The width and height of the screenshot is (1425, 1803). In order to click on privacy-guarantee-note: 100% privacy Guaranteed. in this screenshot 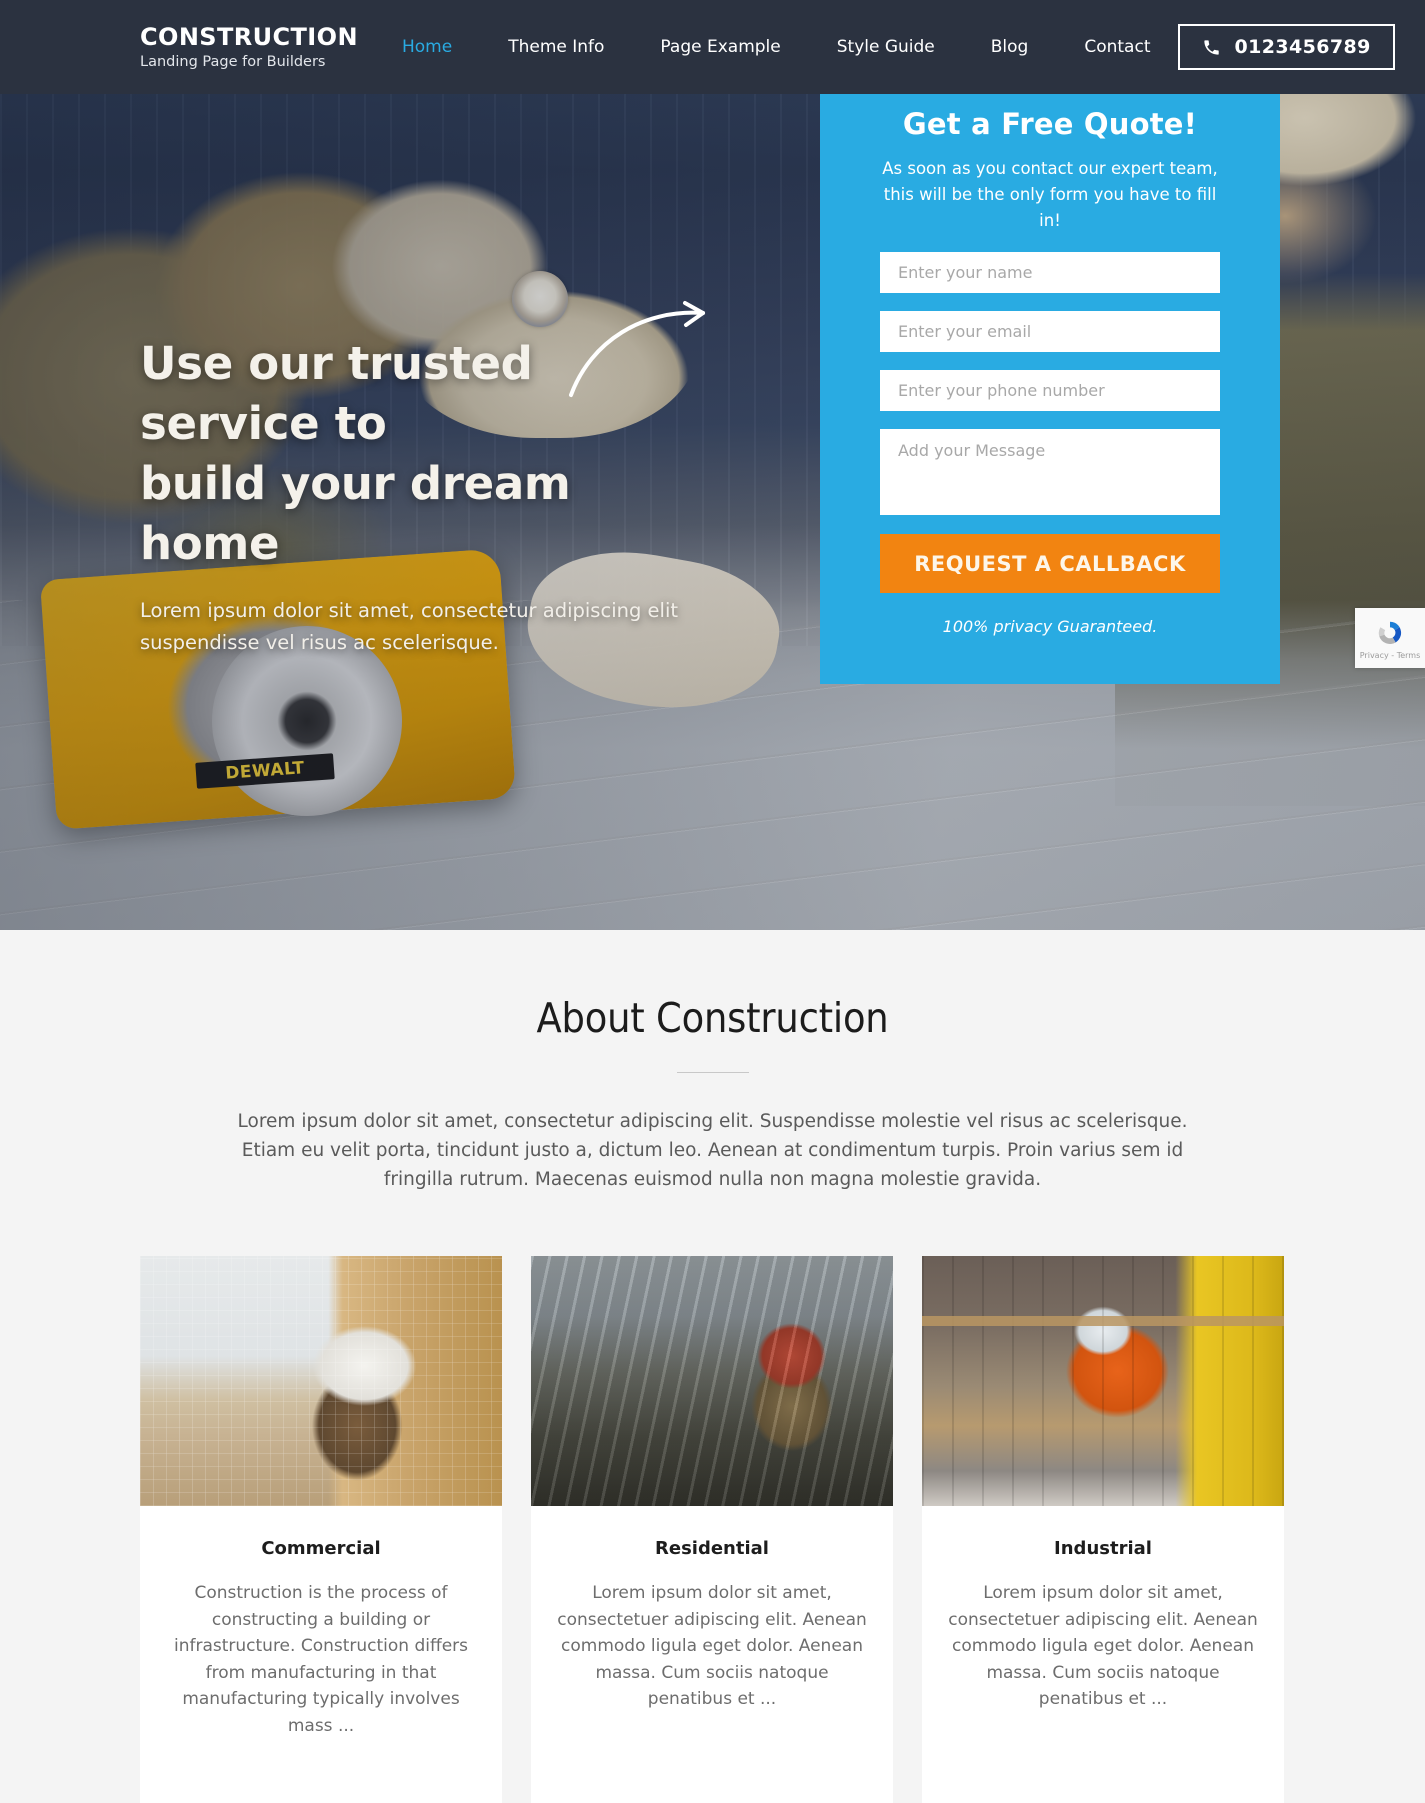, I will do `click(1050, 626)`.